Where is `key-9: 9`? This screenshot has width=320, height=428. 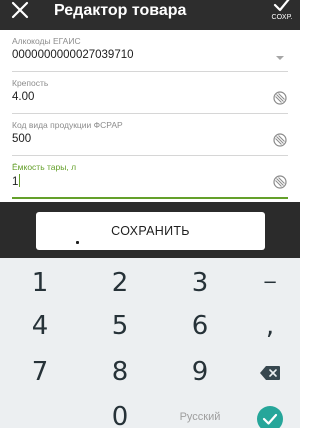
key-9: 9 is located at coordinates (200, 372).